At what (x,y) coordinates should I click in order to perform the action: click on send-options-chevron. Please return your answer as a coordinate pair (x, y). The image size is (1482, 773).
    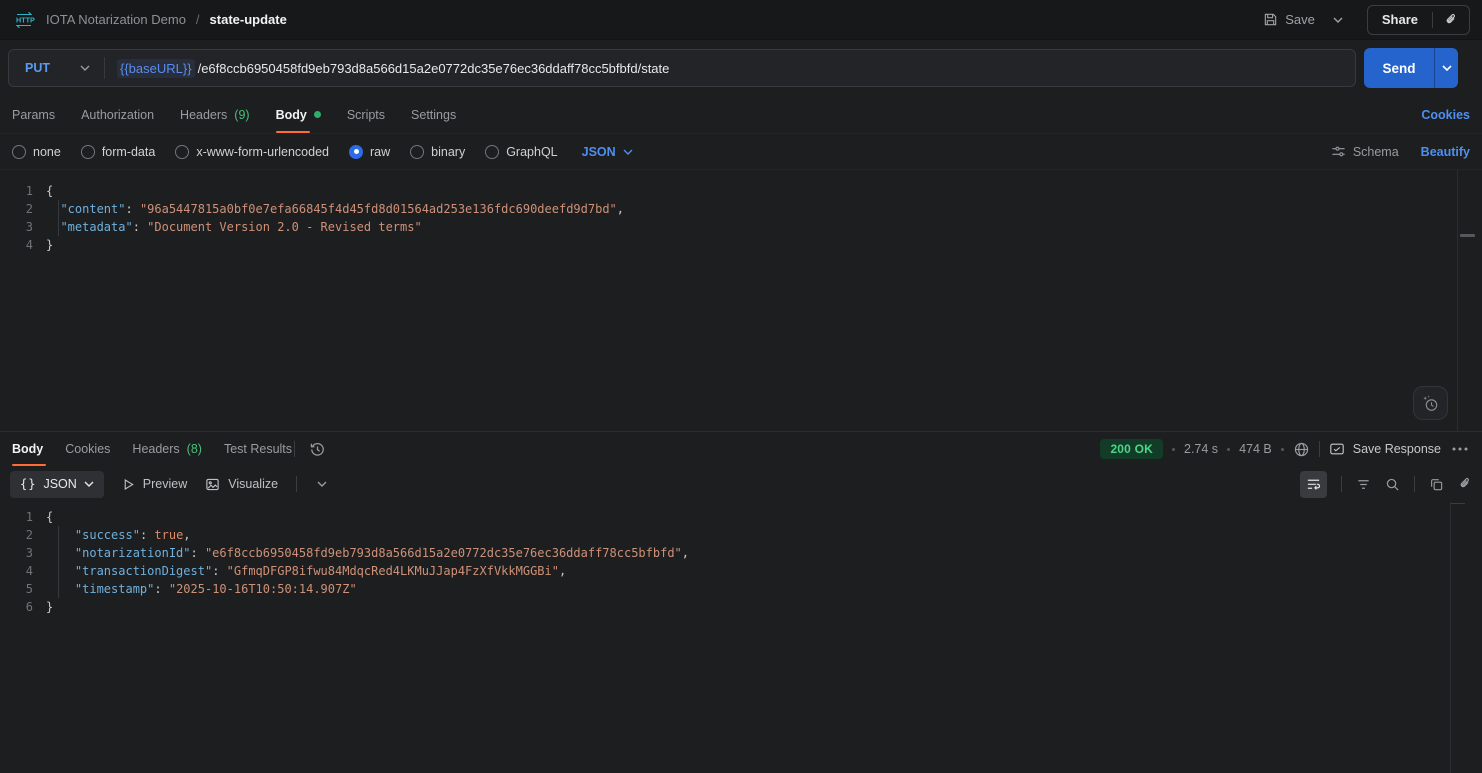
    Looking at the image, I should click on (1446, 68).